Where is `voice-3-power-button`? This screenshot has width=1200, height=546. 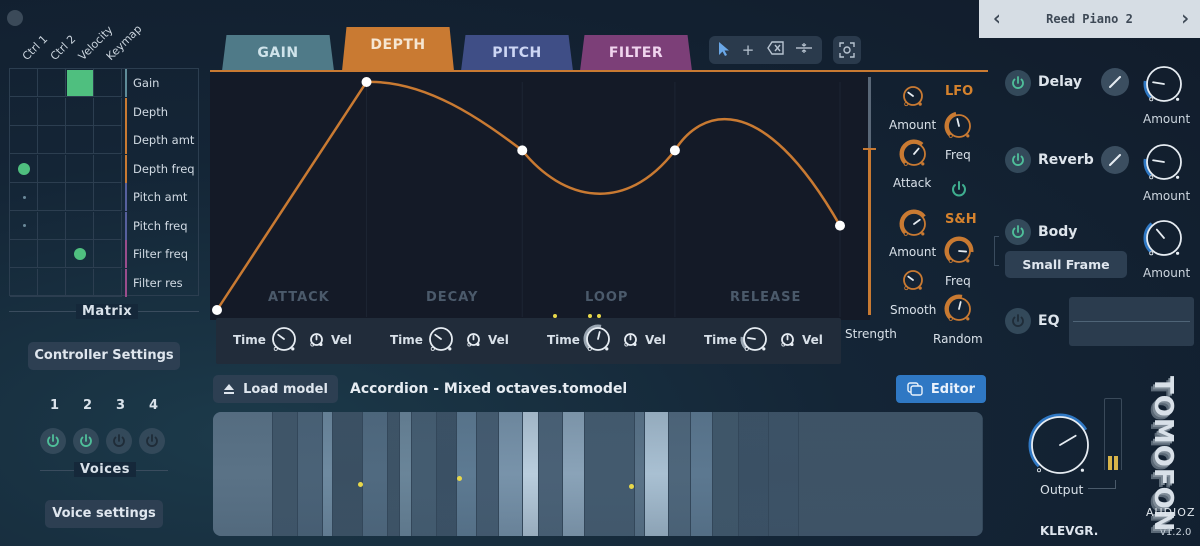 voice-3-power-button is located at coordinates (119, 441).